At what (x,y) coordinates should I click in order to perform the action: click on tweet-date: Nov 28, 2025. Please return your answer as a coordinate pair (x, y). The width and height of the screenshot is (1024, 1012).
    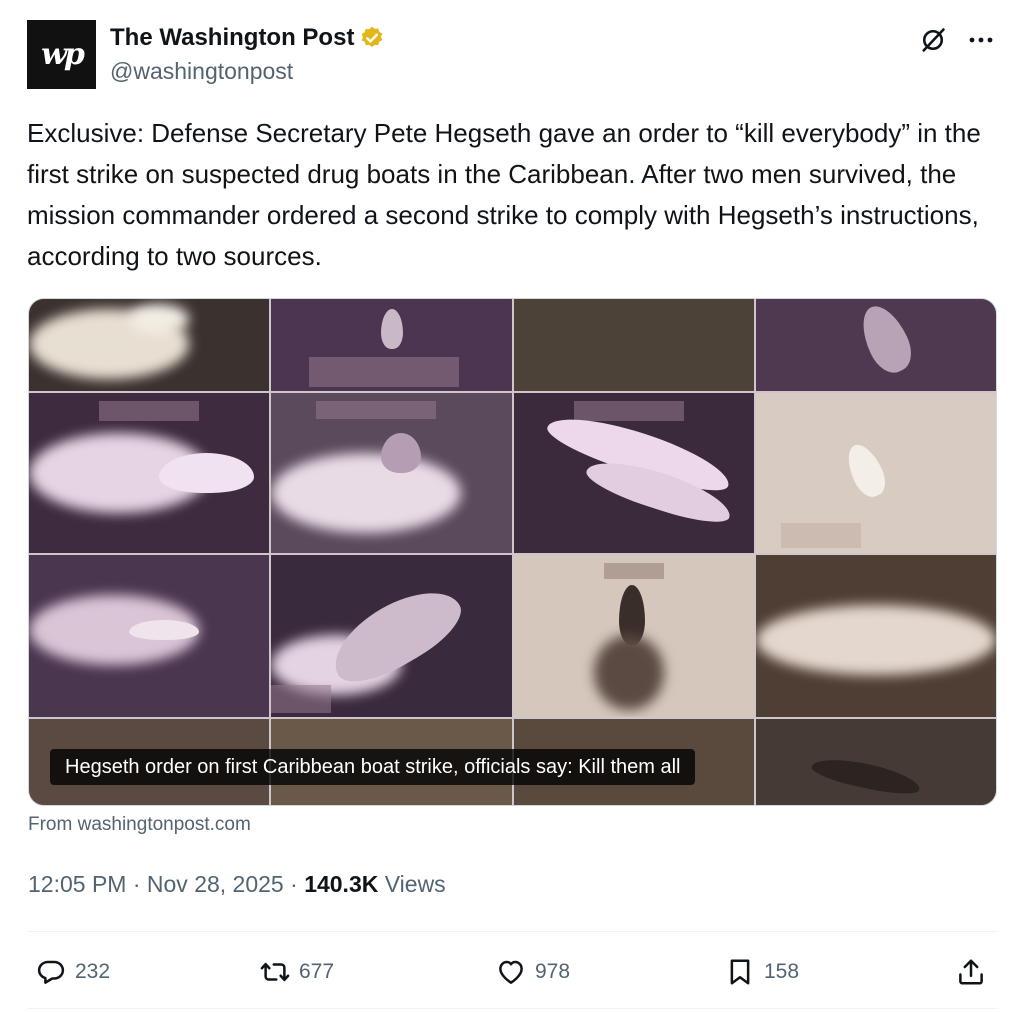
    Looking at the image, I should click on (215, 884).